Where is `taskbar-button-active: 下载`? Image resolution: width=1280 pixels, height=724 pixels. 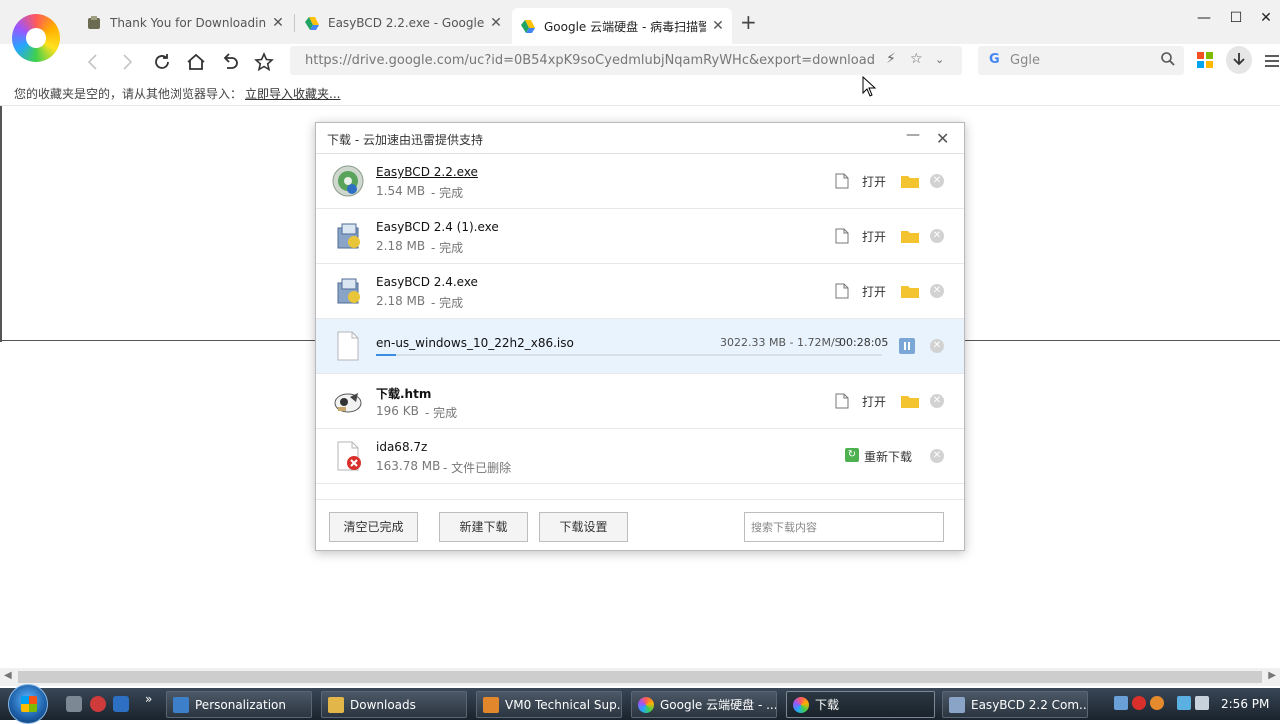
taskbar-button-active: 下载 is located at coordinates (860, 704).